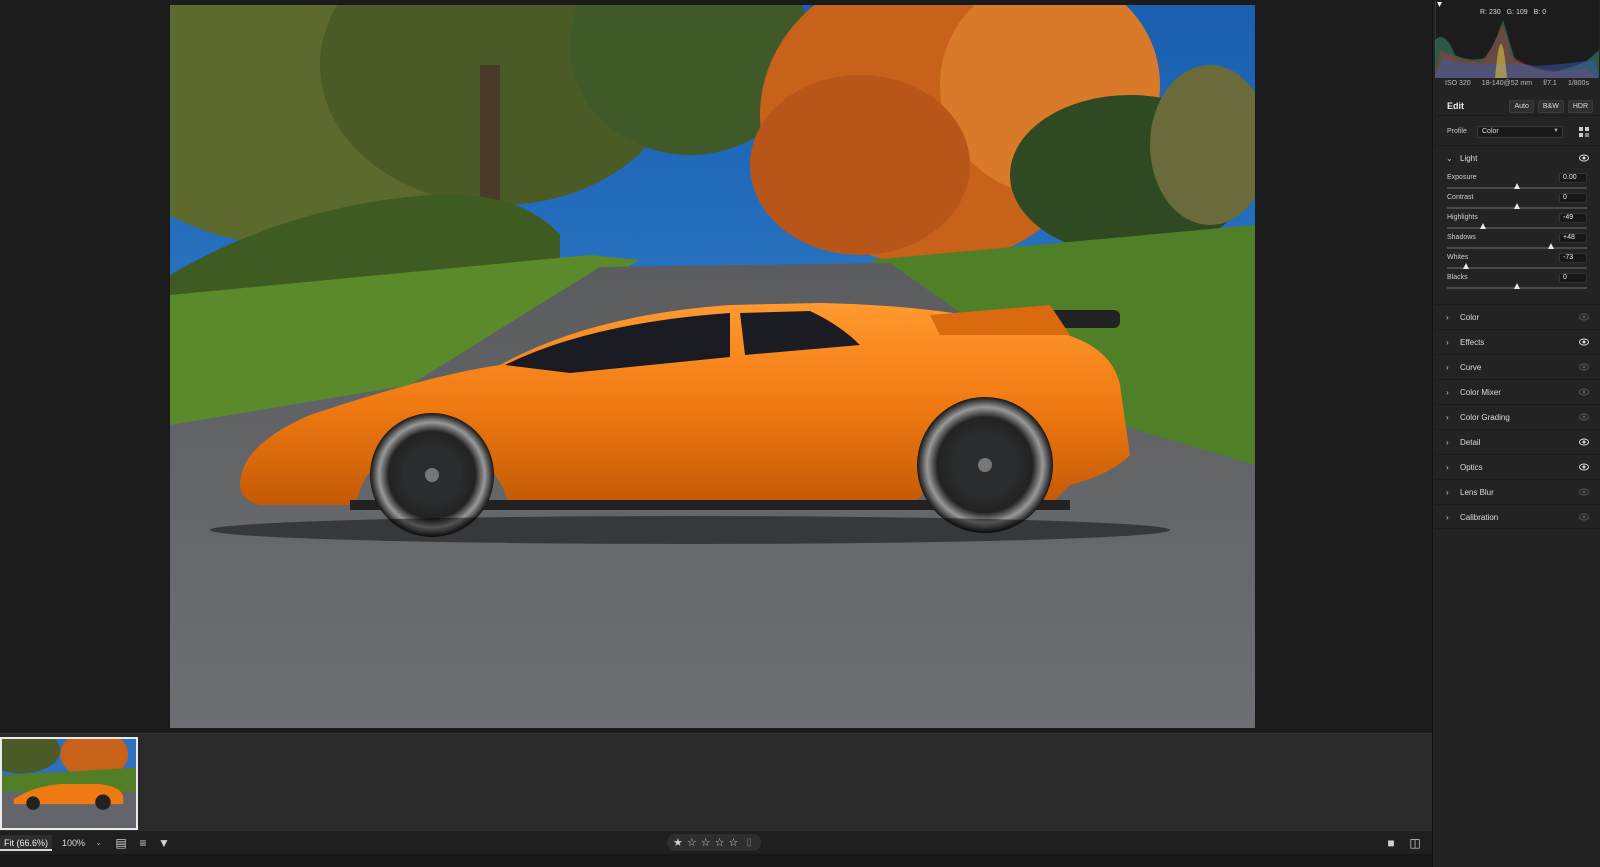 This screenshot has width=1600, height=867. What do you see at coordinates (1520, 132) in the screenshot?
I see `profile-dropdown: Color ▼` at bounding box center [1520, 132].